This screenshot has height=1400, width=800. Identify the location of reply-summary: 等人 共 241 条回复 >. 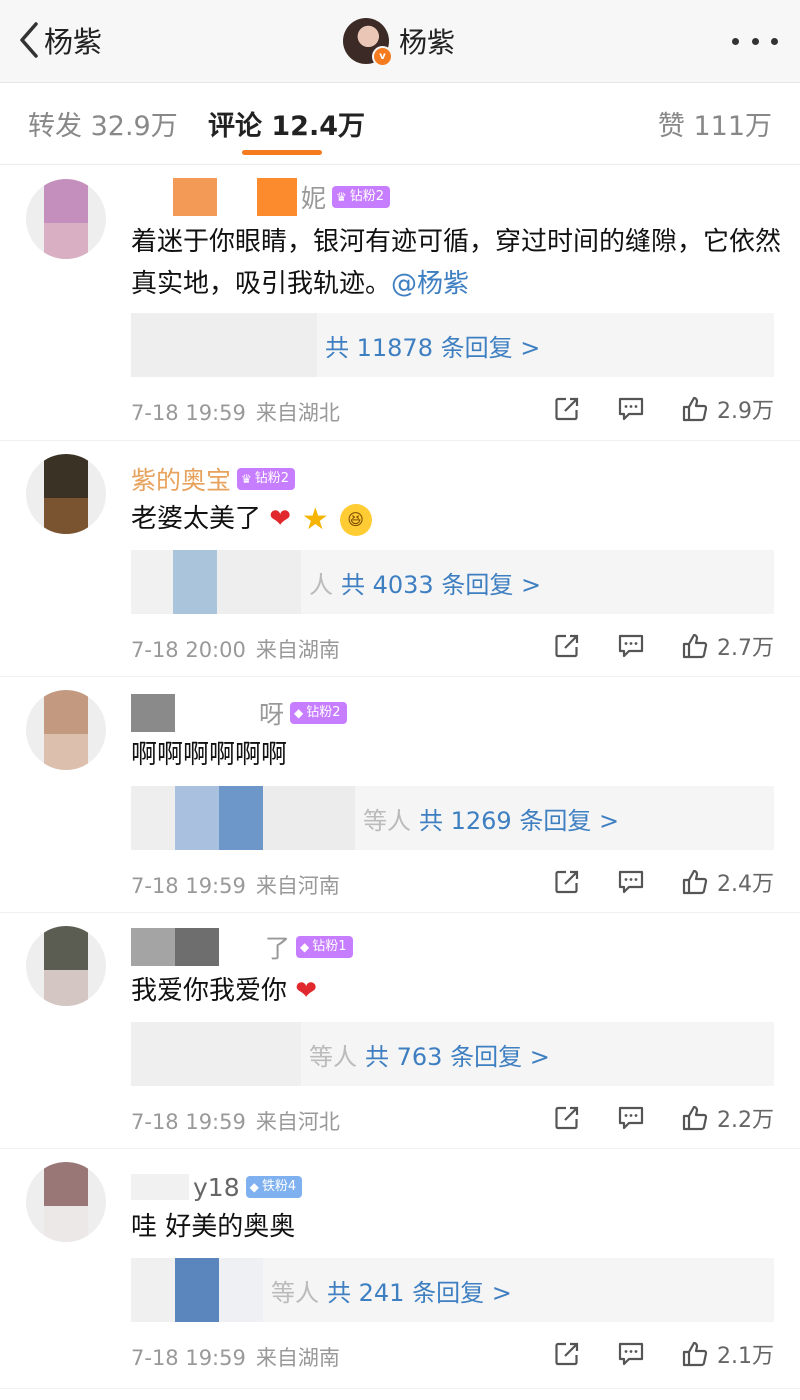
(452, 1290).